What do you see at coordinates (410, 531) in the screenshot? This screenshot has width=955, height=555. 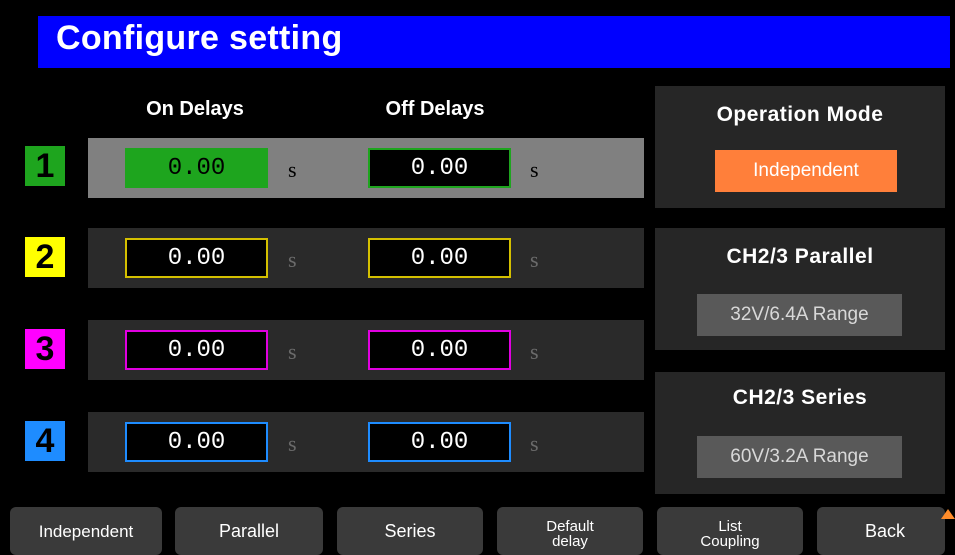 I see `series-softkey: Series` at bounding box center [410, 531].